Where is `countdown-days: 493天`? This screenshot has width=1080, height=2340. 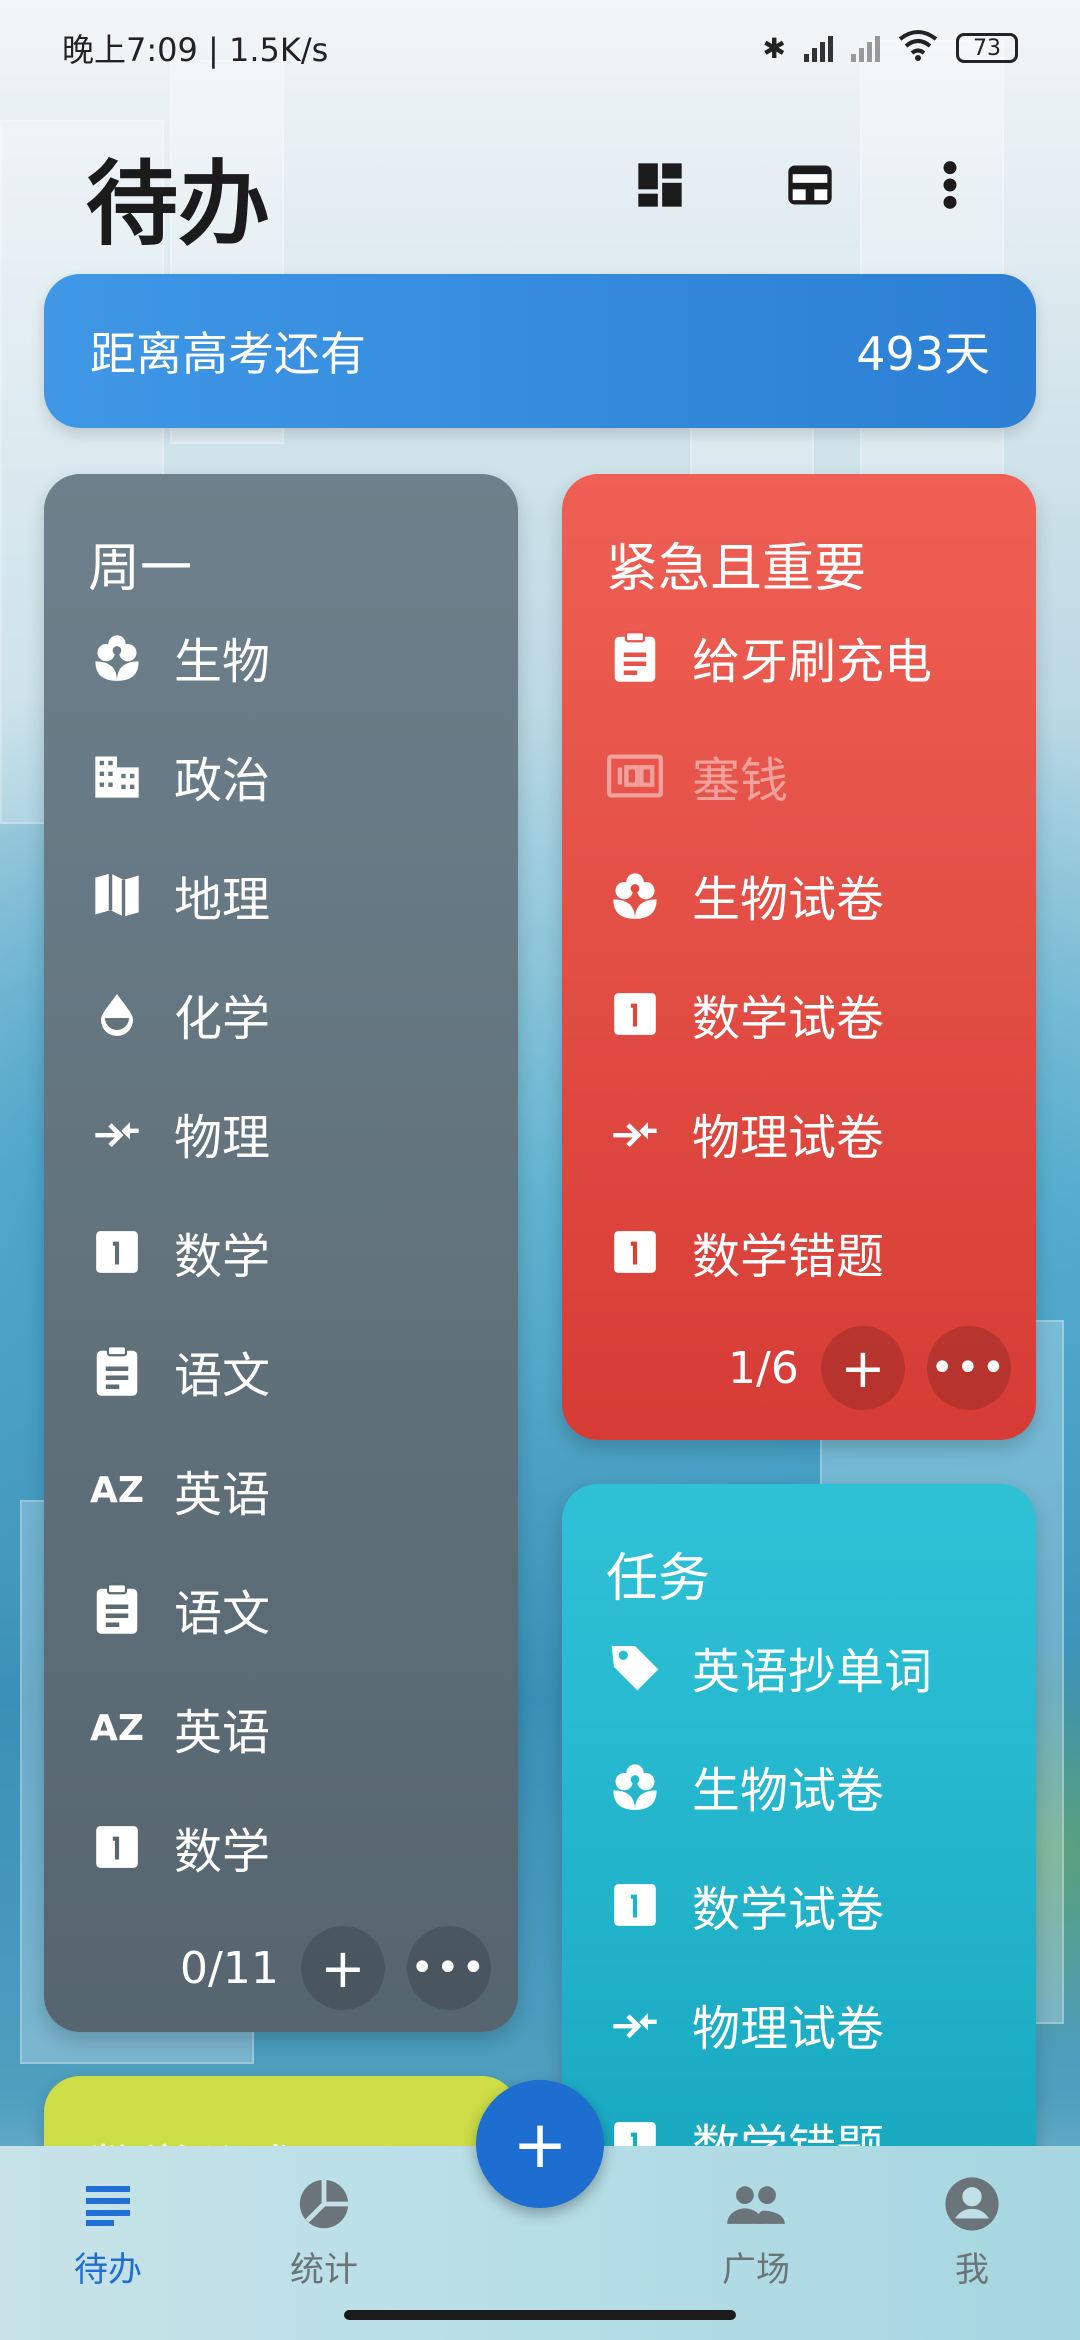 countdown-days: 493天 is located at coordinates (923, 354).